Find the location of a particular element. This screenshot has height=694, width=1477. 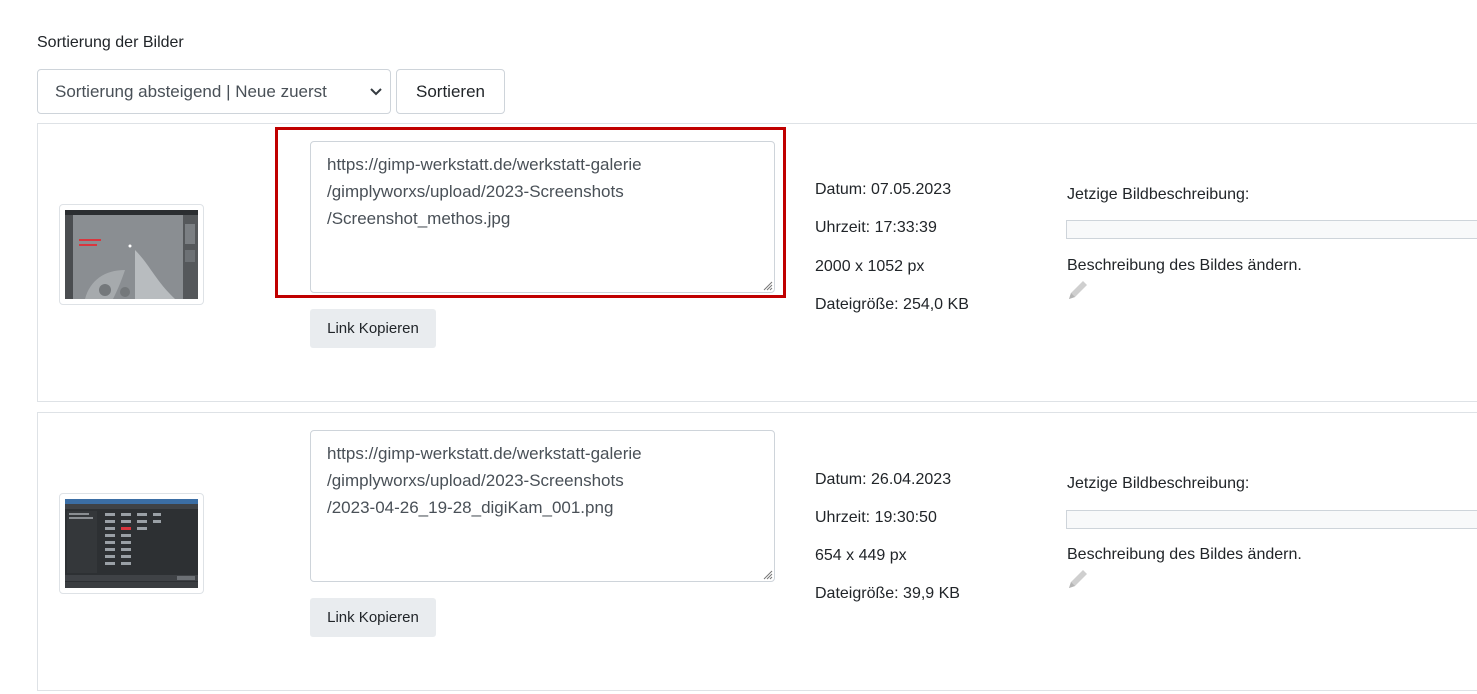

chevron-down-icon is located at coordinates (376, 92).